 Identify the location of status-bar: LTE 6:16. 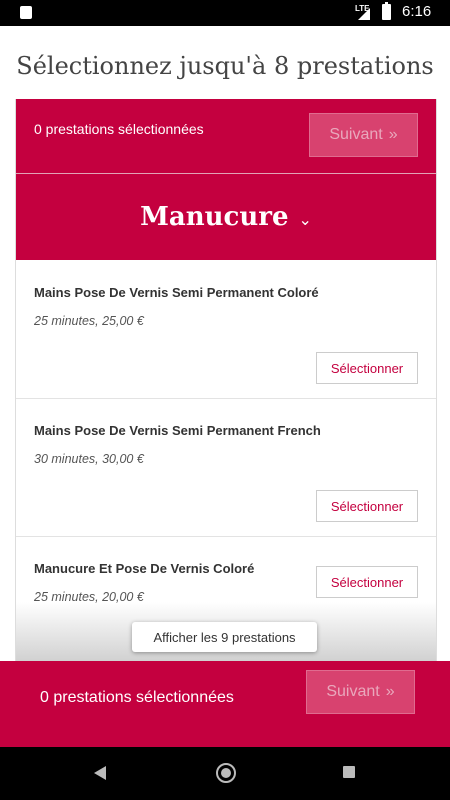
(225, 13).